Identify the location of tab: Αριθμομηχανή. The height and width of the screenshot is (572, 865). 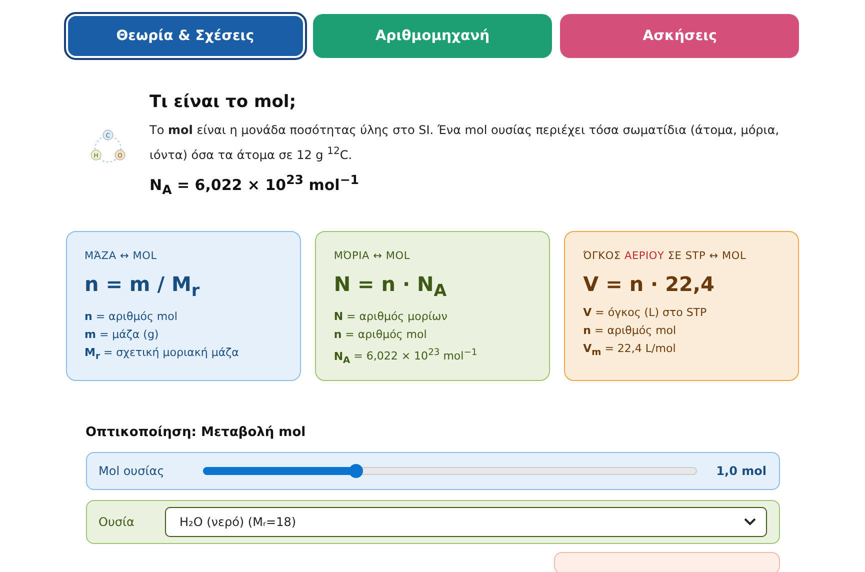
(432, 36).